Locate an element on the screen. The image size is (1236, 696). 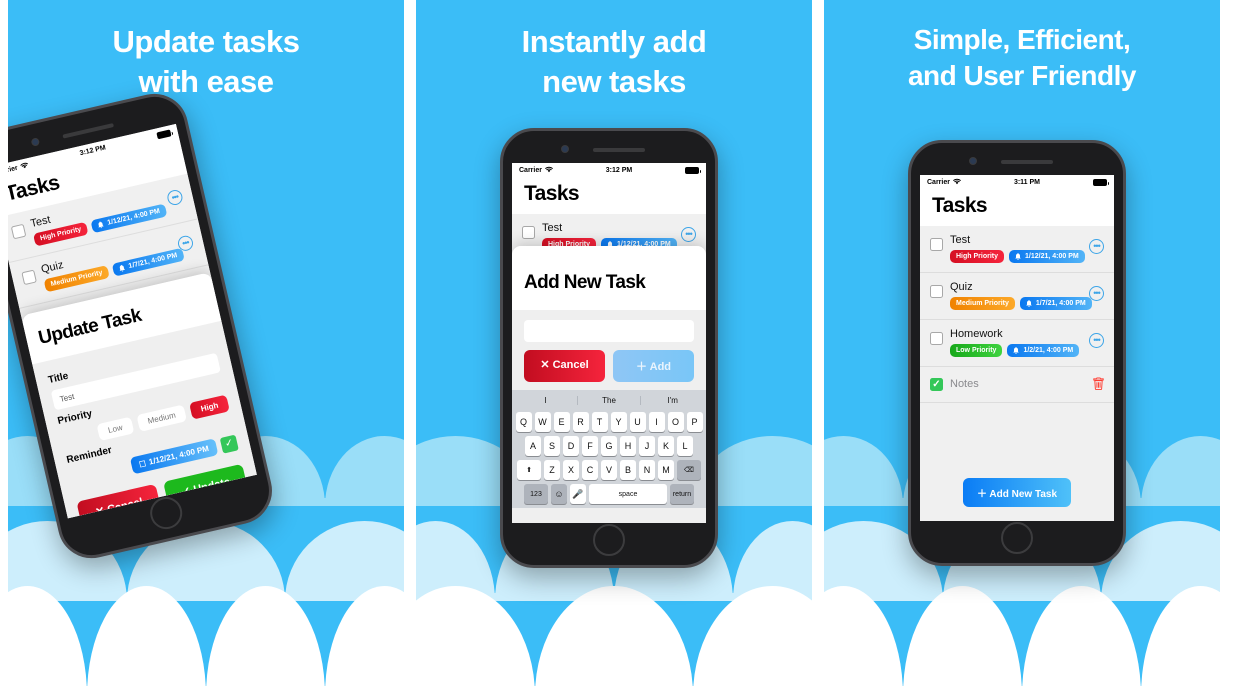
panel-headline-3: Simple, Efficient, and User Friendly is located at coordinates (1022, 47).